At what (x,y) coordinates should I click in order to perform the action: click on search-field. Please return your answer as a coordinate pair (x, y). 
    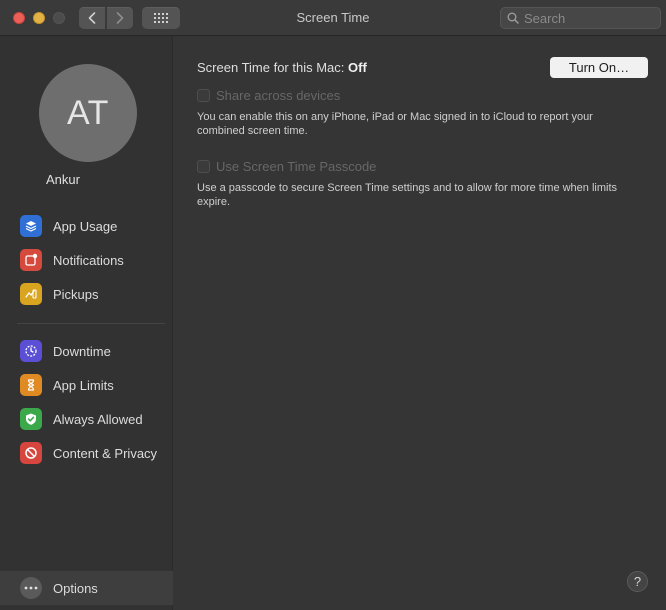
    Looking at the image, I should click on (580, 18).